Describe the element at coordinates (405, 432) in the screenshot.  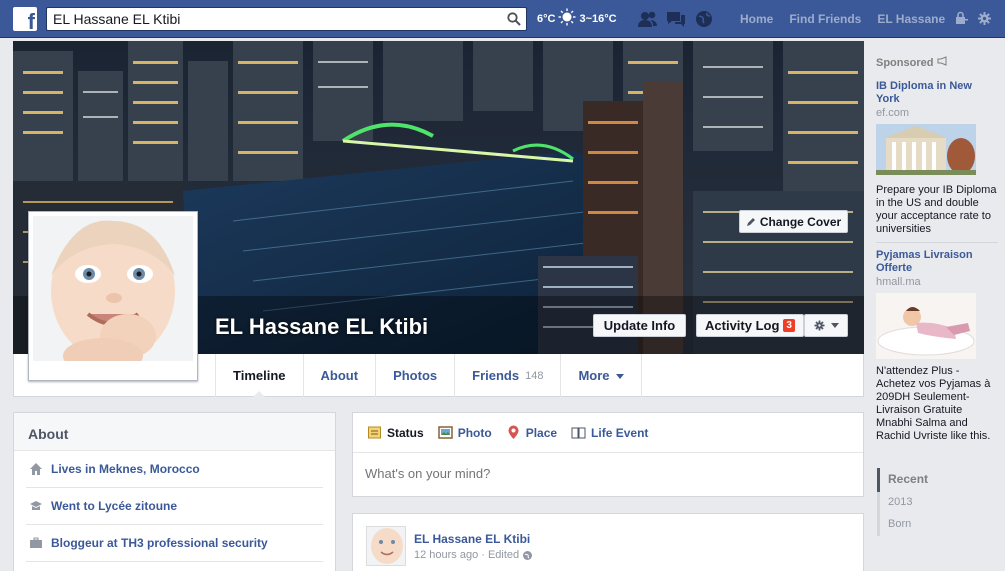
I see `composer-status-label: Status` at that location.